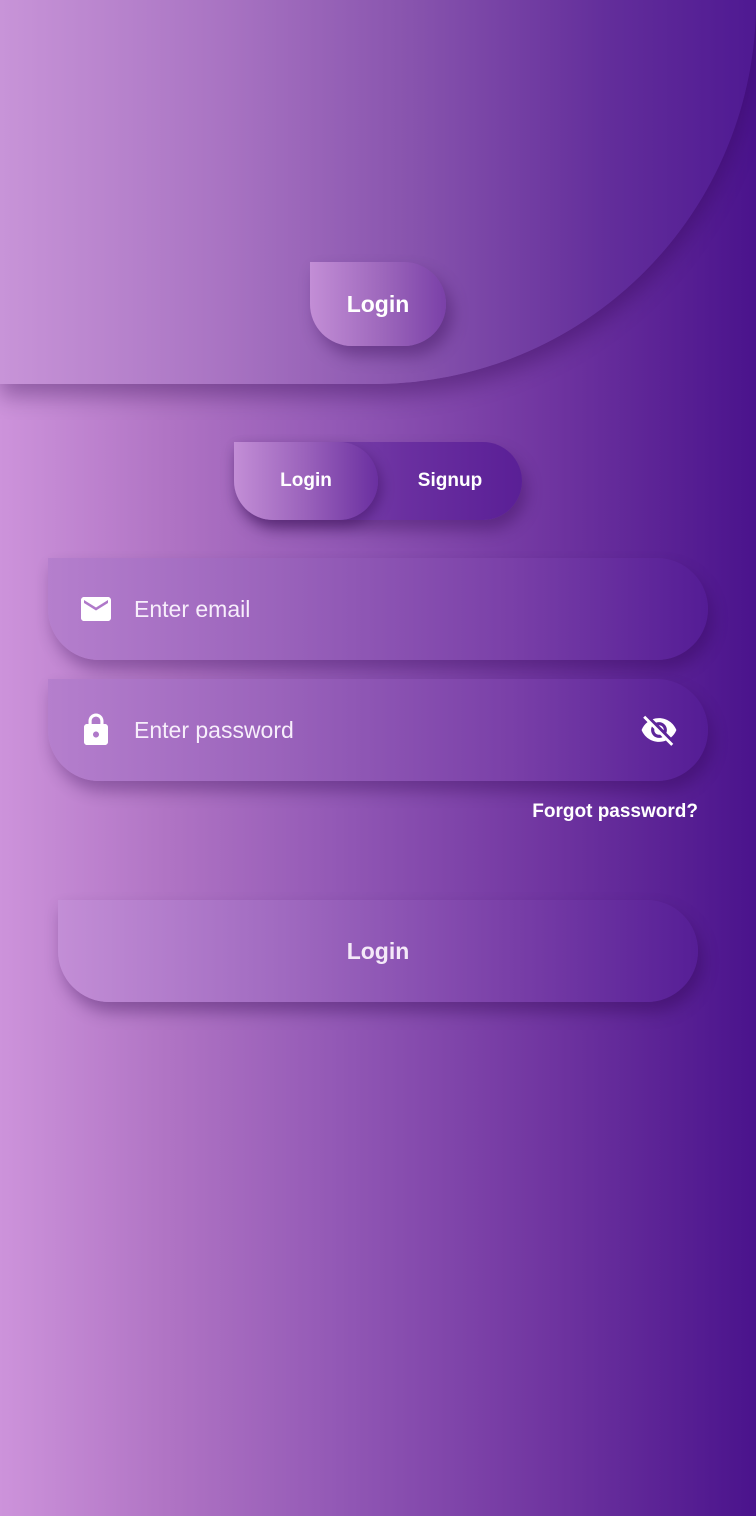  I want to click on email-field, so click(378, 609).